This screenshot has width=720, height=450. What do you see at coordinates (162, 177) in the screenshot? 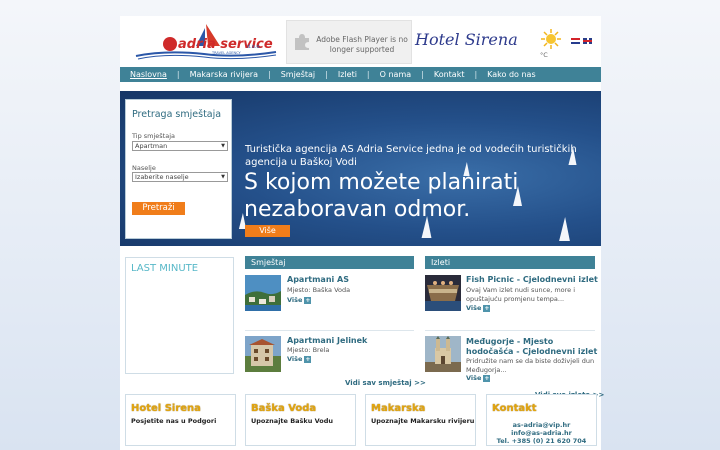
I see `place-select-value: Izaberite naselje` at bounding box center [162, 177].